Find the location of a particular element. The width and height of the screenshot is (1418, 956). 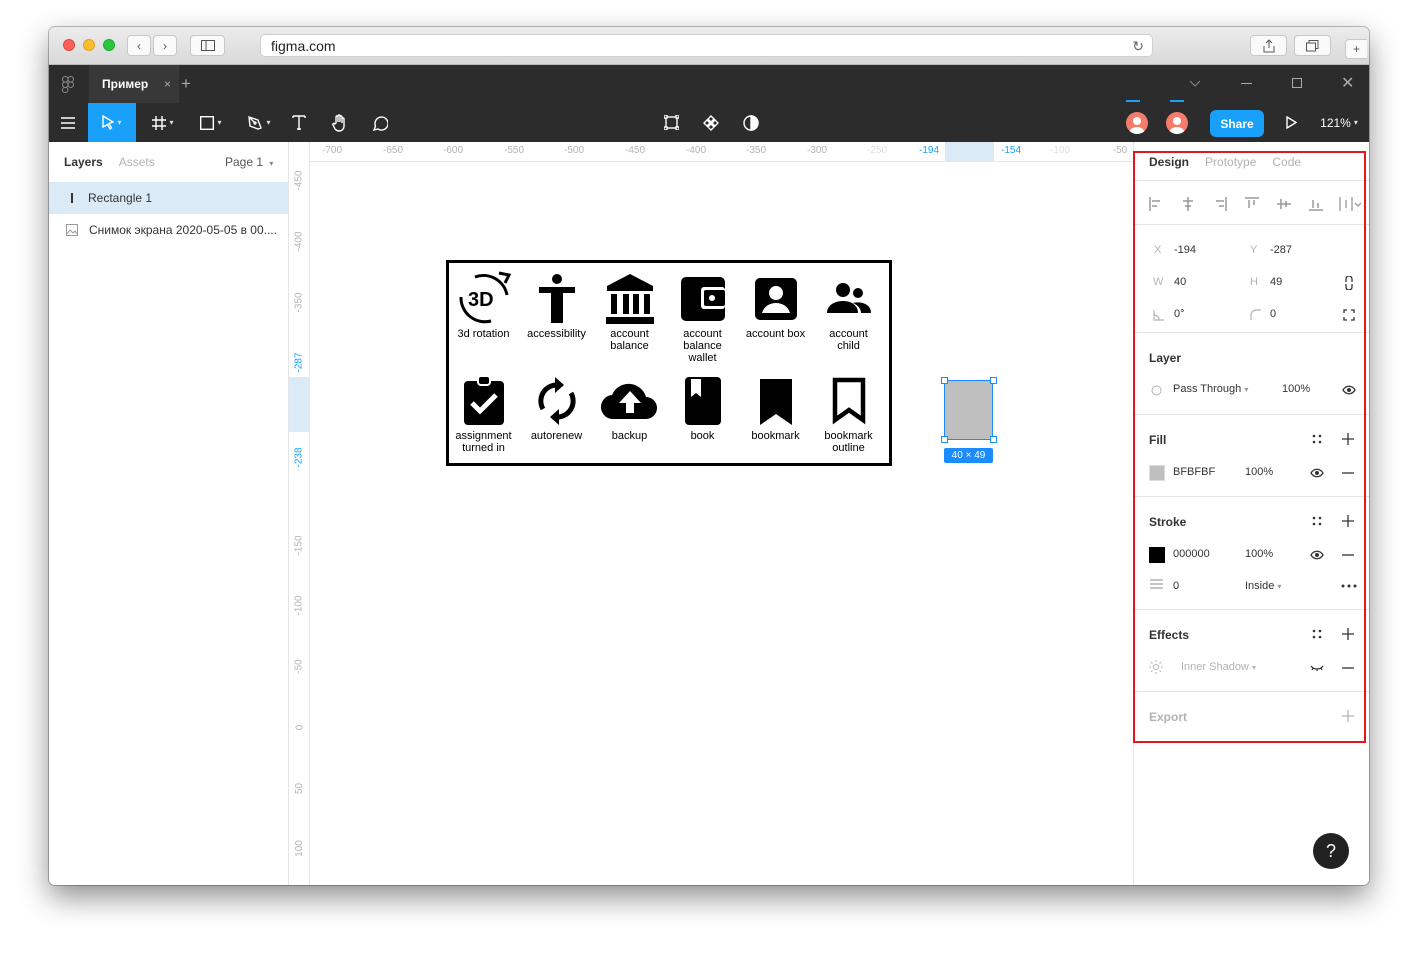

frame-tool-button: ▾ is located at coordinates (163, 122).